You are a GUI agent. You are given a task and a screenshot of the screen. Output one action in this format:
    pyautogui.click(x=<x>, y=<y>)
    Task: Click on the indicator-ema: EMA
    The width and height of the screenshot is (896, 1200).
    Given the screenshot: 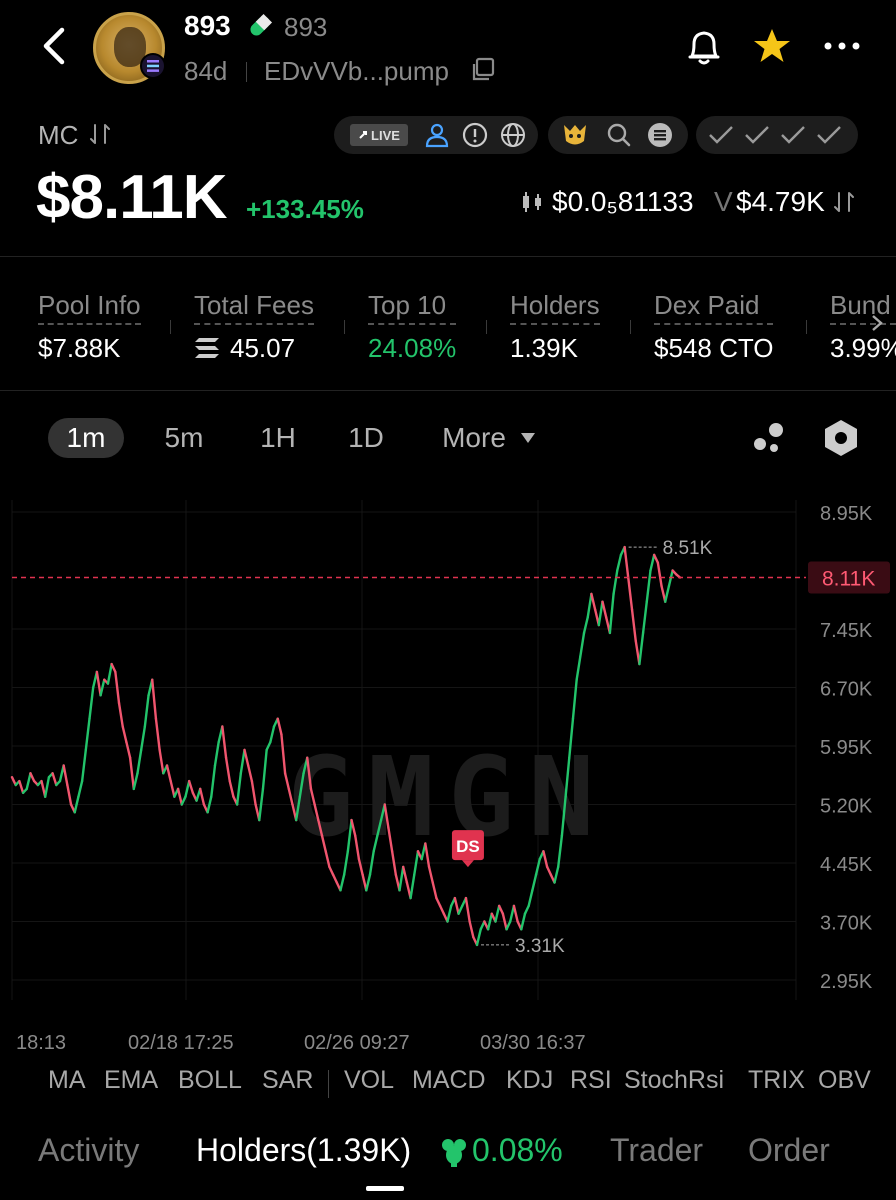 What is the action you would take?
    pyautogui.click(x=131, y=1080)
    